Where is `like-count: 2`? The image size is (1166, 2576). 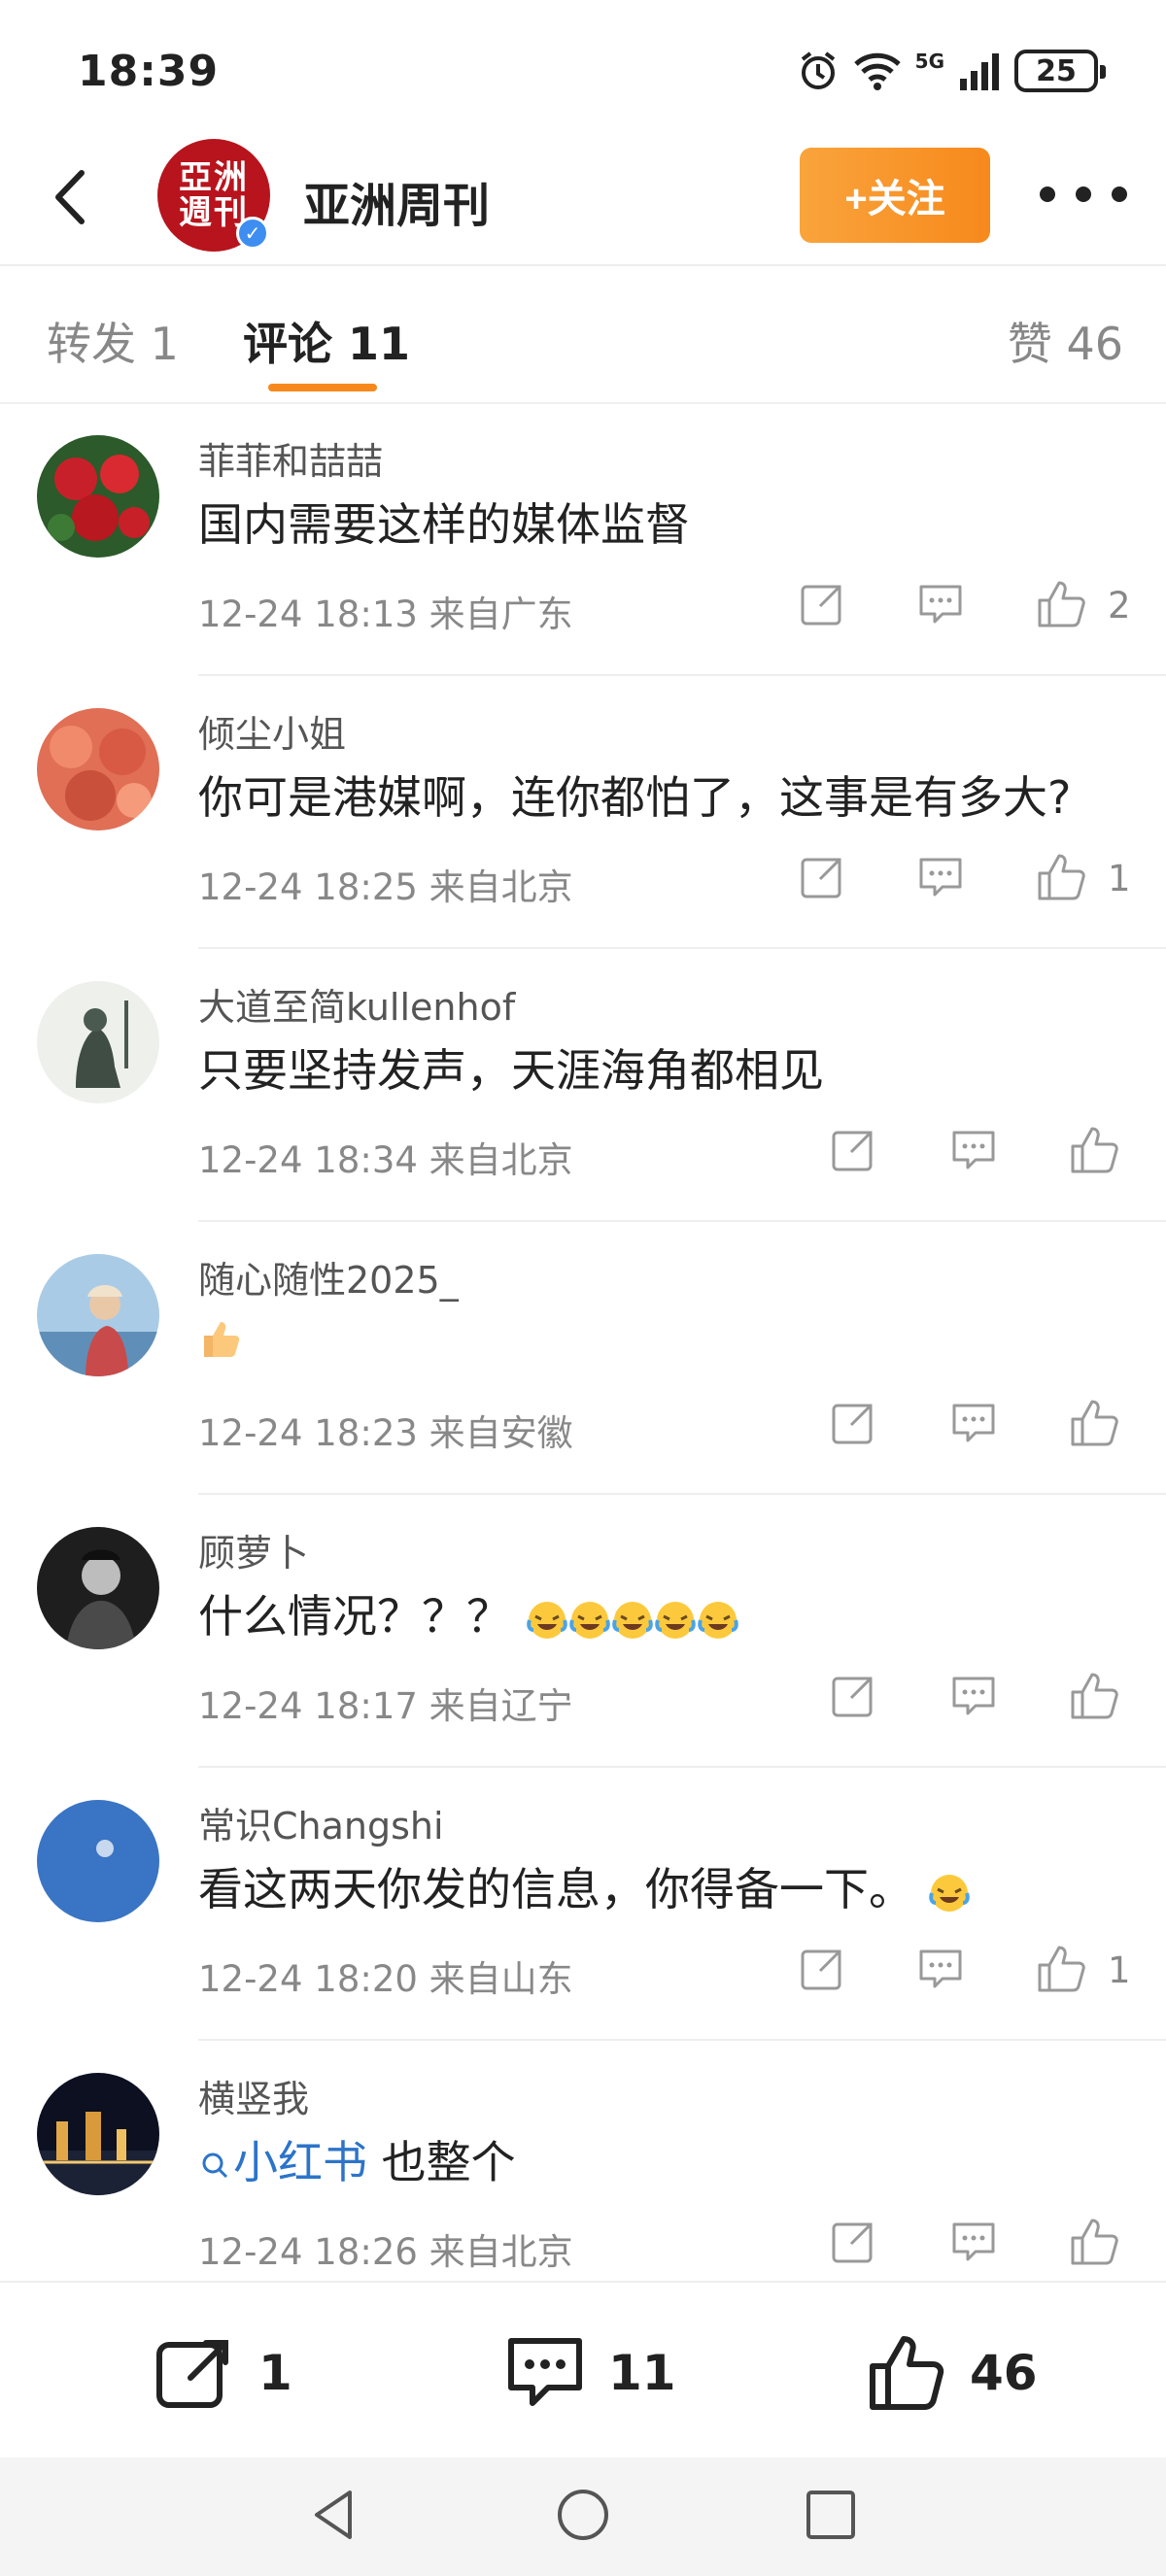
like-count: 2 is located at coordinates (1119, 606).